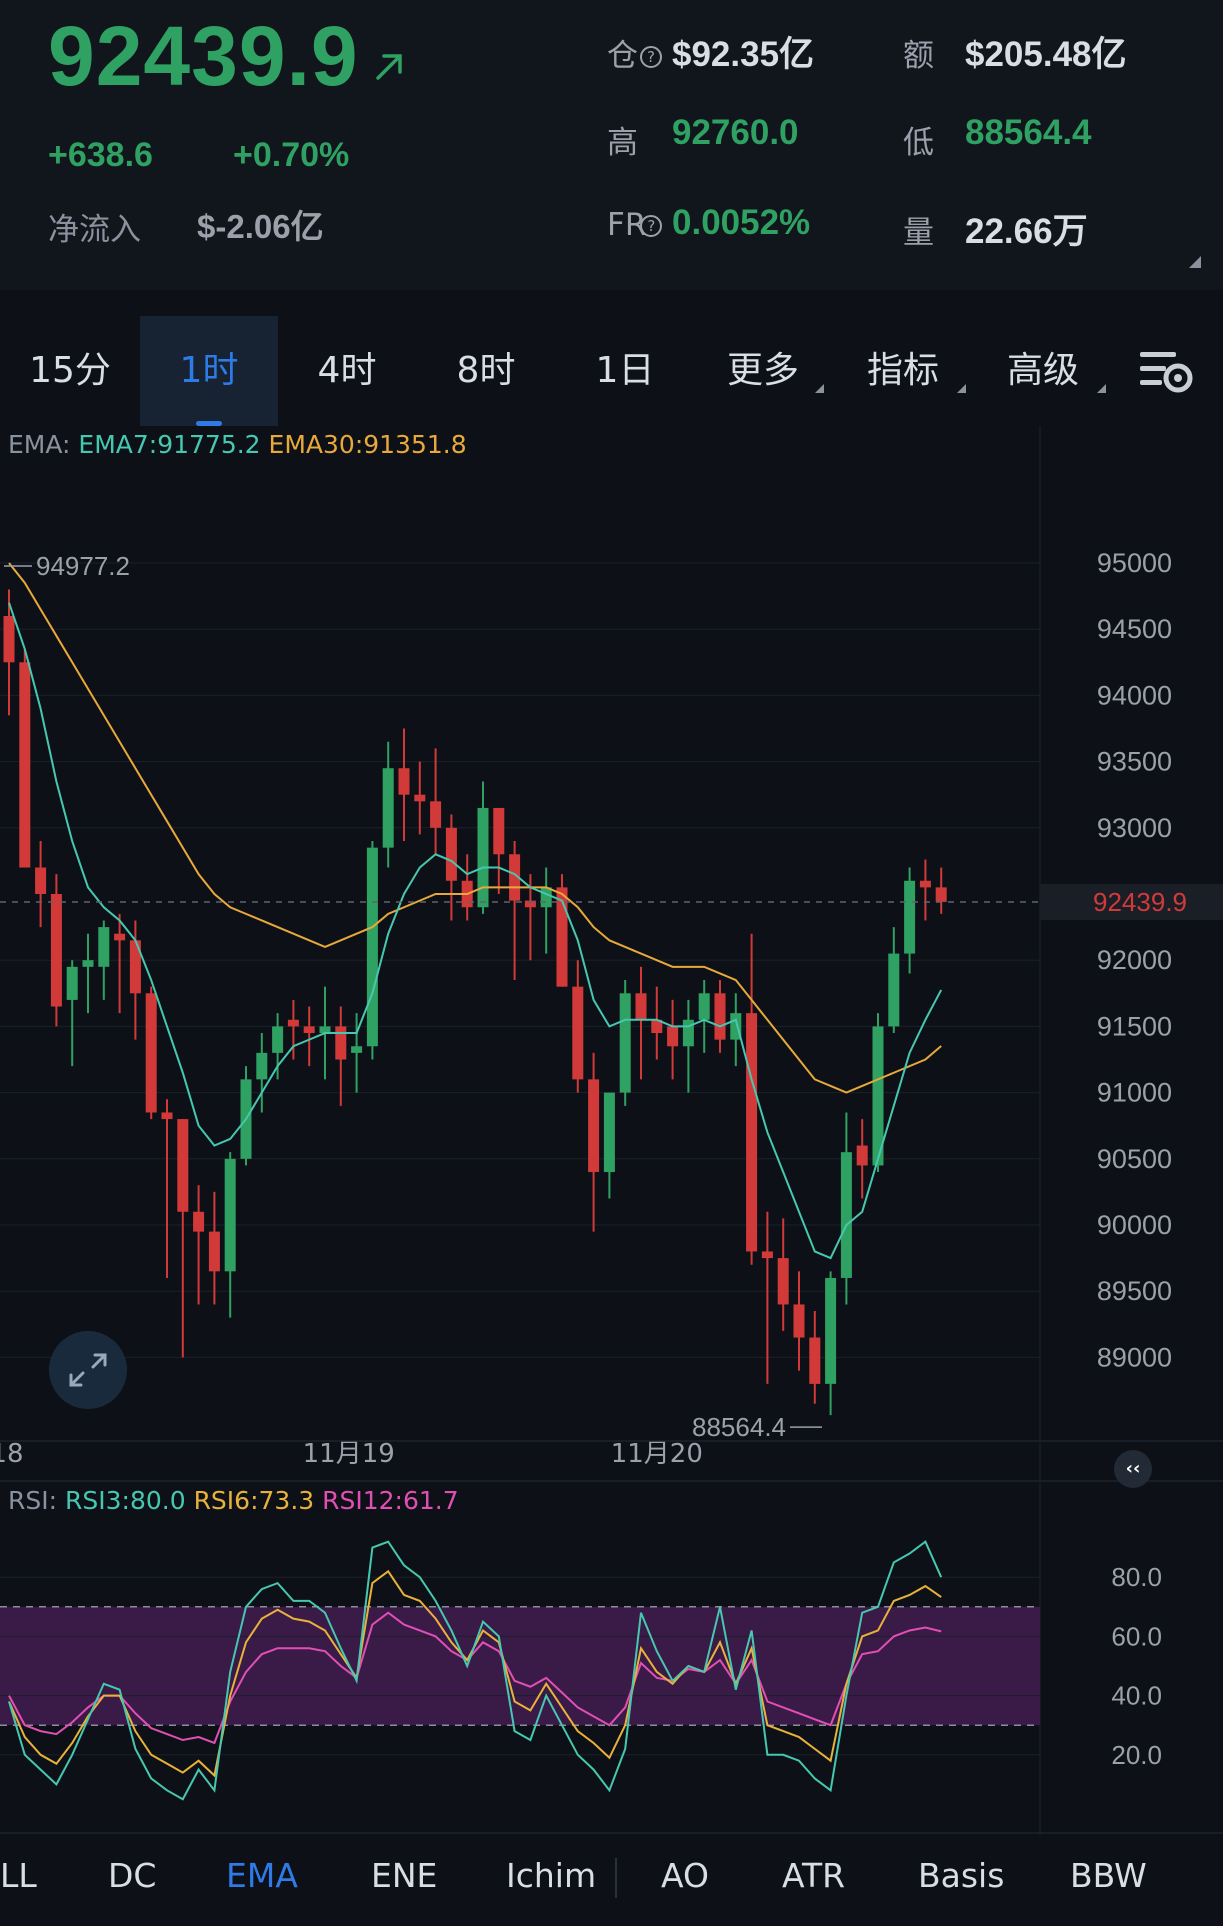 This screenshot has height=1926, width=1223. What do you see at coordinates (622, 56) in the screenshot?
I see `open-interest-label-text: 仓` at bounding box center [622, 56].